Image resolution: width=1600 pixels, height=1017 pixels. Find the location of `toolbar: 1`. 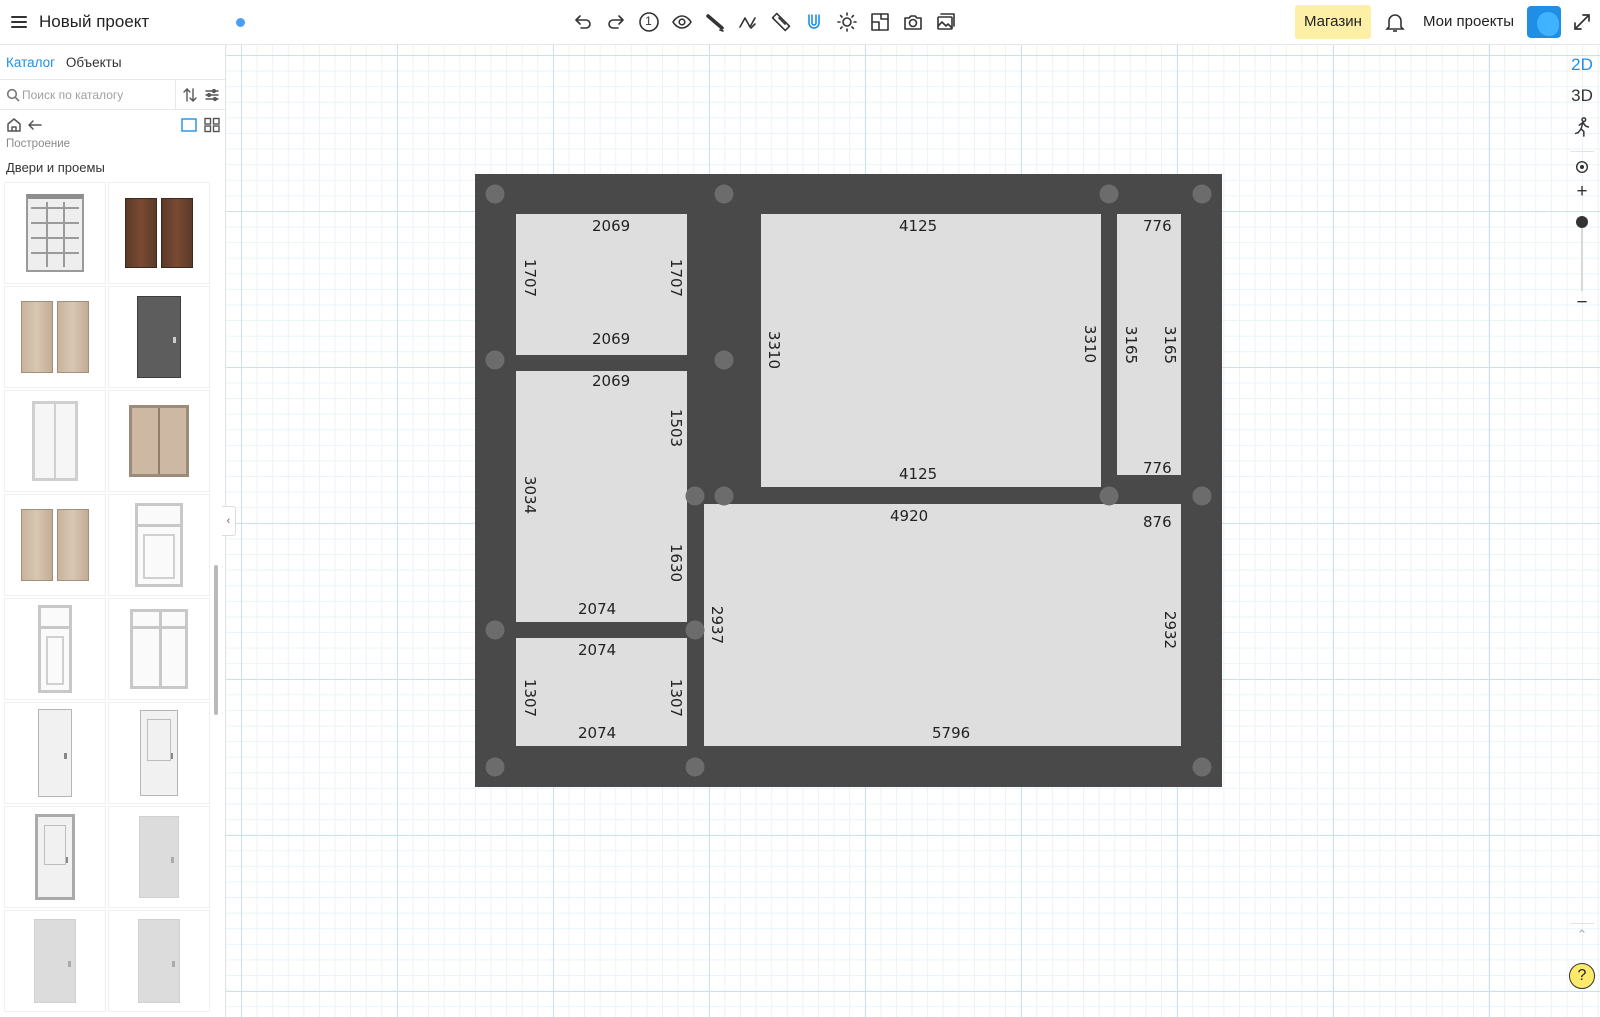

toolbar: 1 is located at coordinates (764, 22).